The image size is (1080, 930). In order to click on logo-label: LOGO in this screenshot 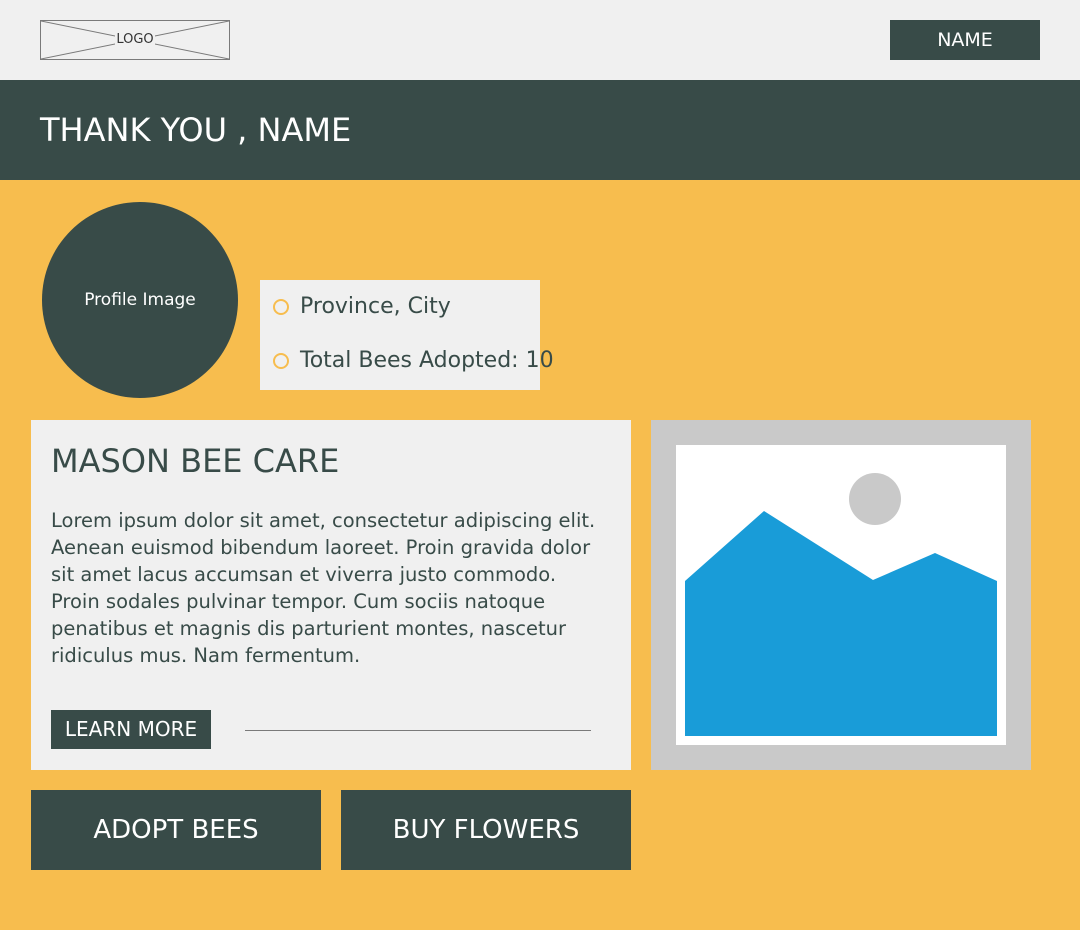, I will do `click(135, 39)`.